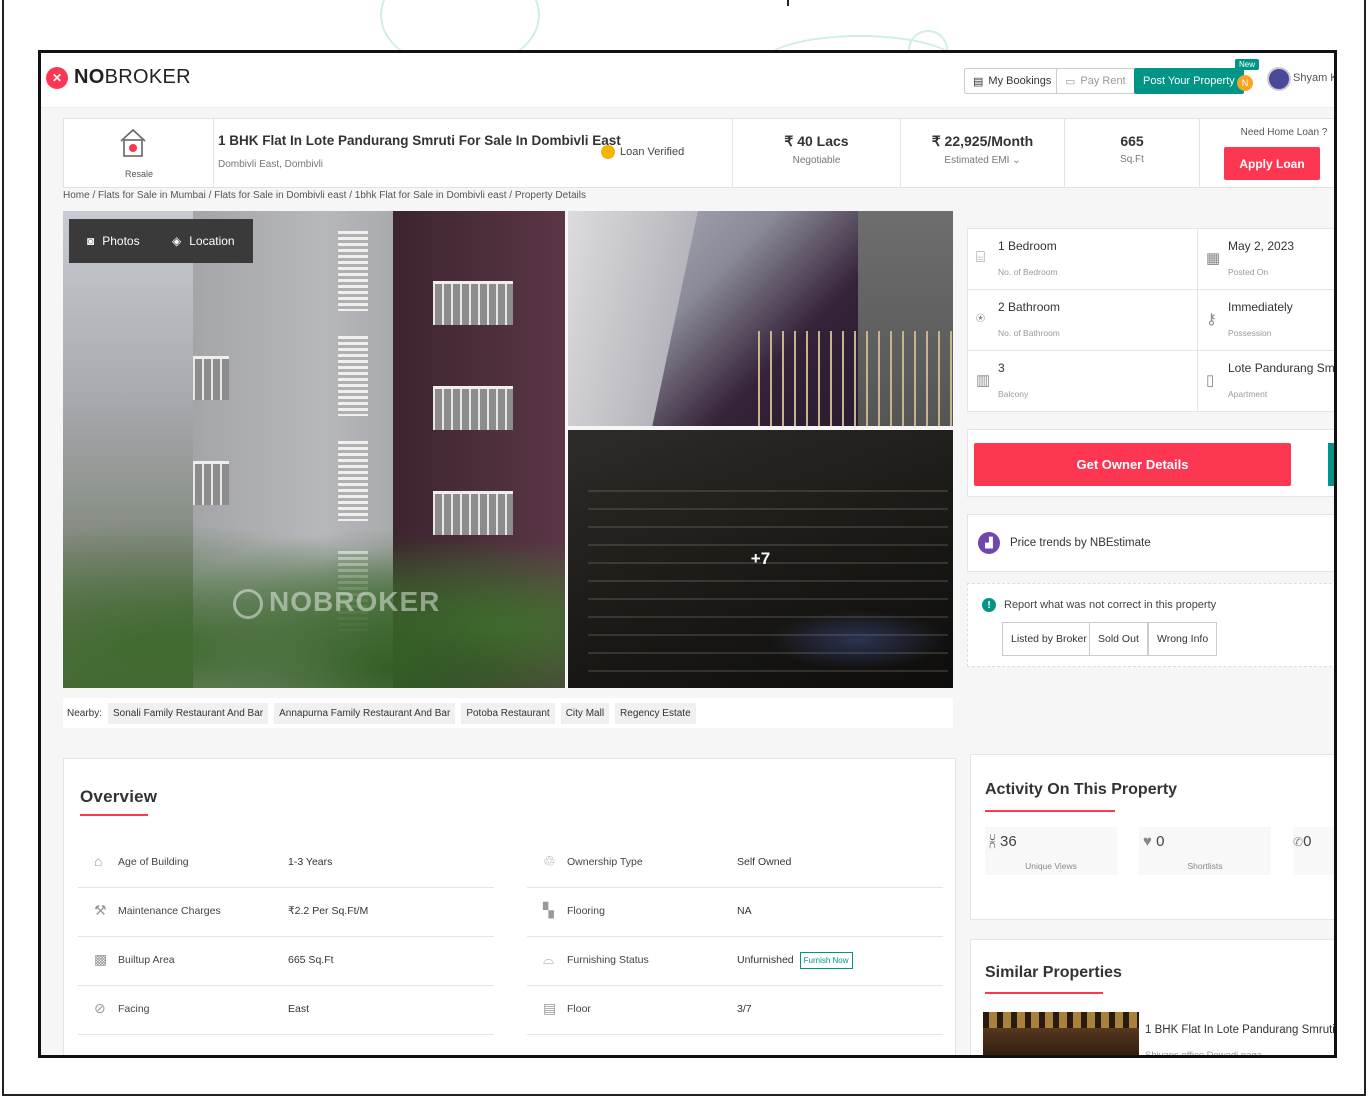 Image resolution: width=1370 pixels, height=1100 pixels. I want to click on location-label: Location, so click(212, 241).